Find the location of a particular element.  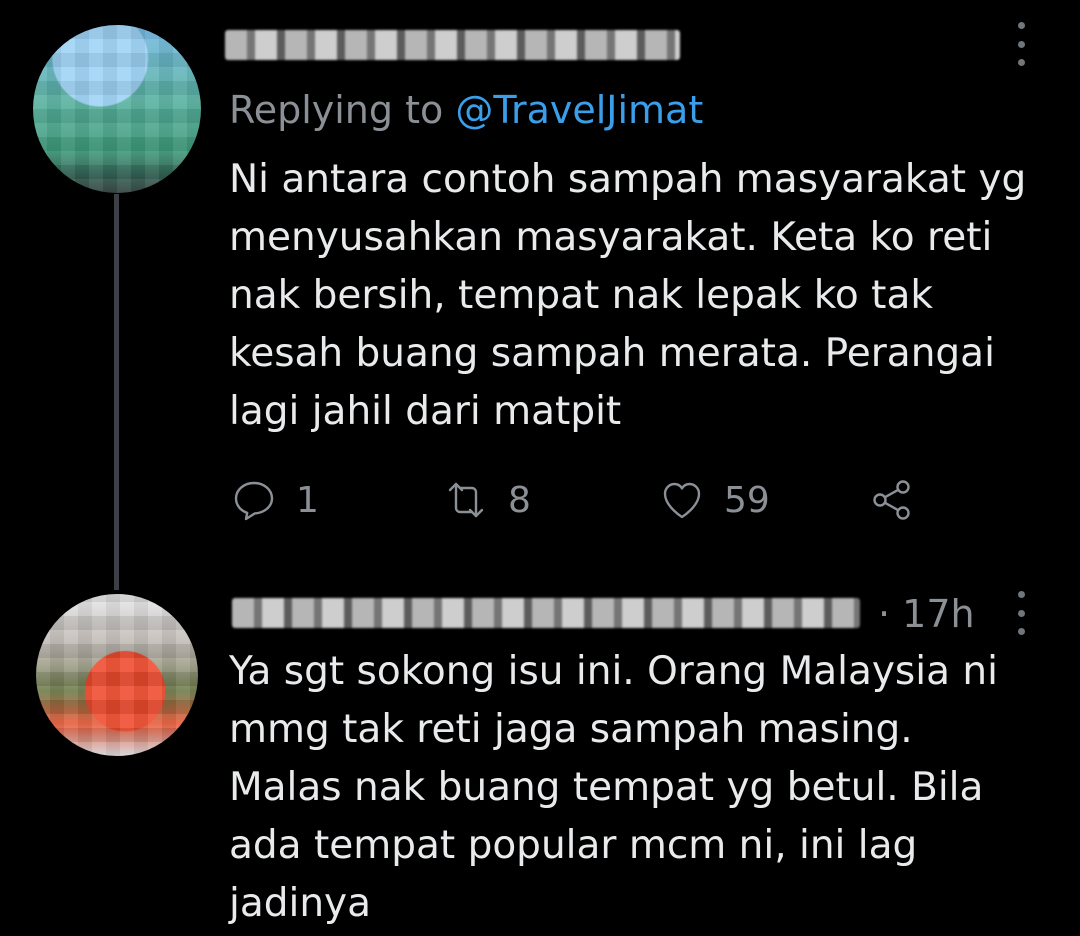

replying-to-label: Replying to is located at coordinates (342, 110).